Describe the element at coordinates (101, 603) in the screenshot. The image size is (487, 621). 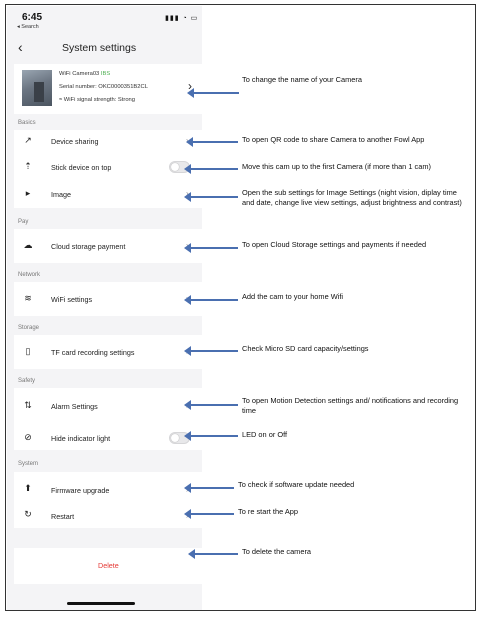
I see `home-indicator` at that location.